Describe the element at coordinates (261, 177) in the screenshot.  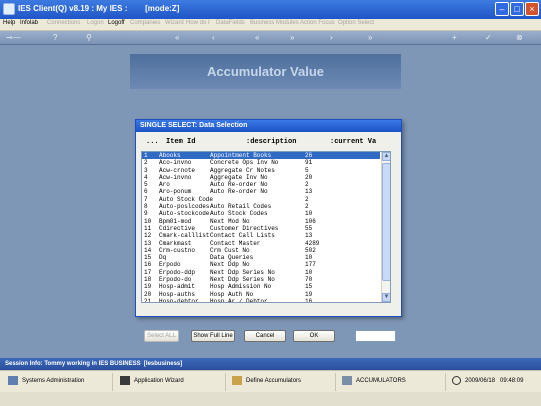
I see `list-item: 4 Acw-invno Aggregate Inv No 20` at that location.